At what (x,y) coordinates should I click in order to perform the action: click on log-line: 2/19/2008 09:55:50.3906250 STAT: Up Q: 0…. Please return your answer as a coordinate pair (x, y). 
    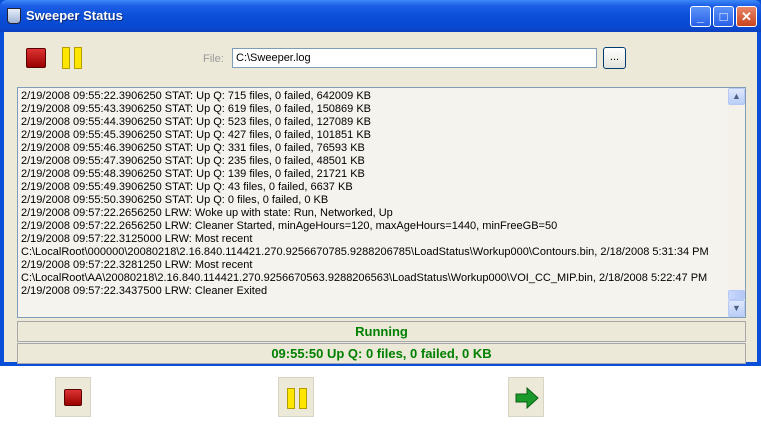
    Looking at the image, I should click on (175, 200).